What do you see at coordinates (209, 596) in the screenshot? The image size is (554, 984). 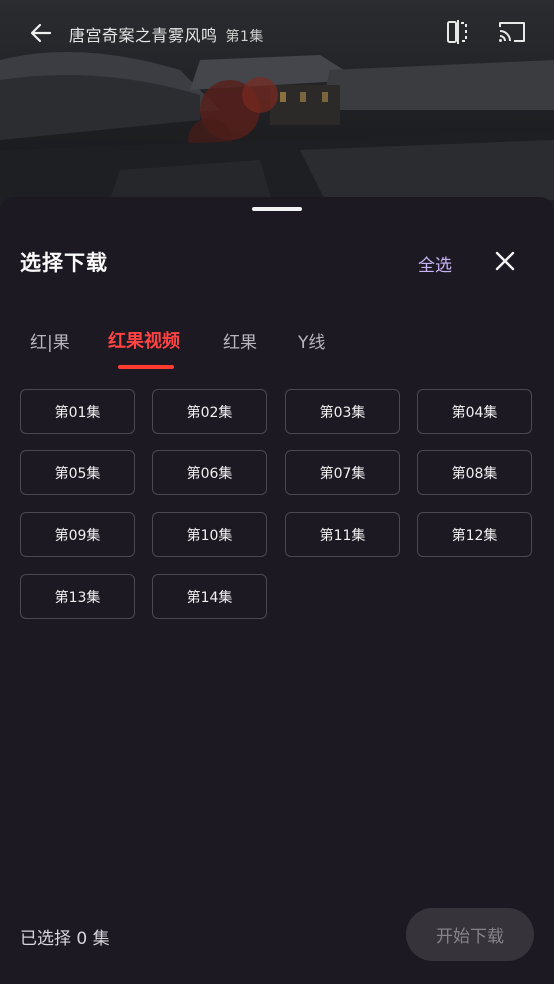 I see `episode-button: 第14集` at bounding box center [209, 596].